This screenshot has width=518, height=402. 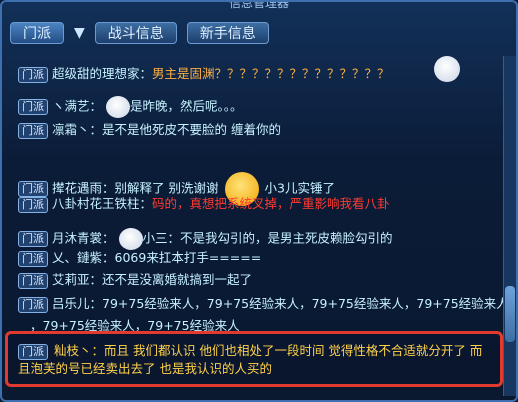 I want to click on sender-name: 乂、鏈紫：, so click(x=83, y=257).